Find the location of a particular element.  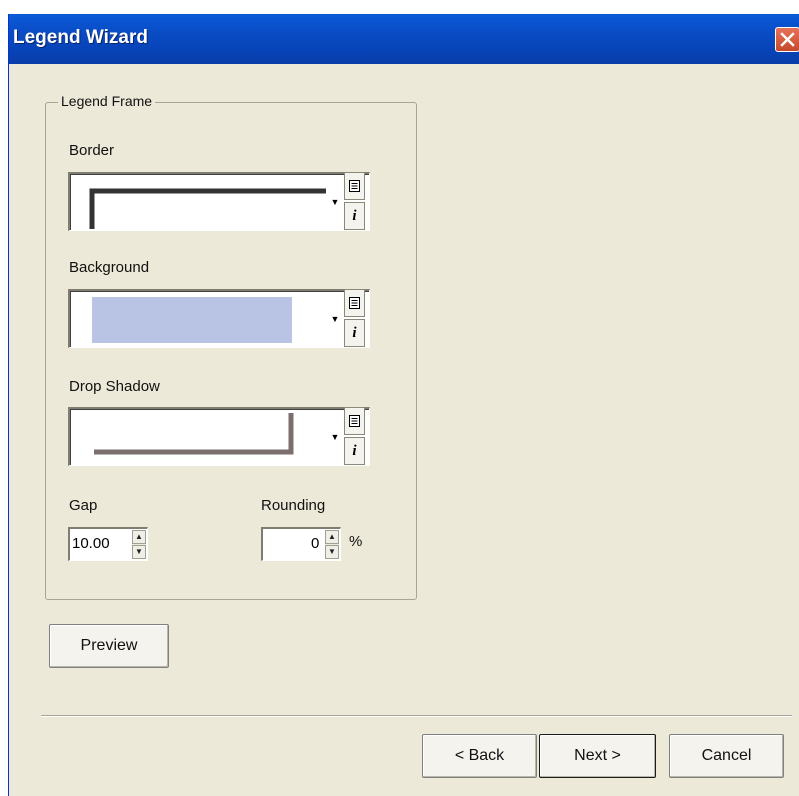

preview-button: Preview is located at coordinates (109, 646).